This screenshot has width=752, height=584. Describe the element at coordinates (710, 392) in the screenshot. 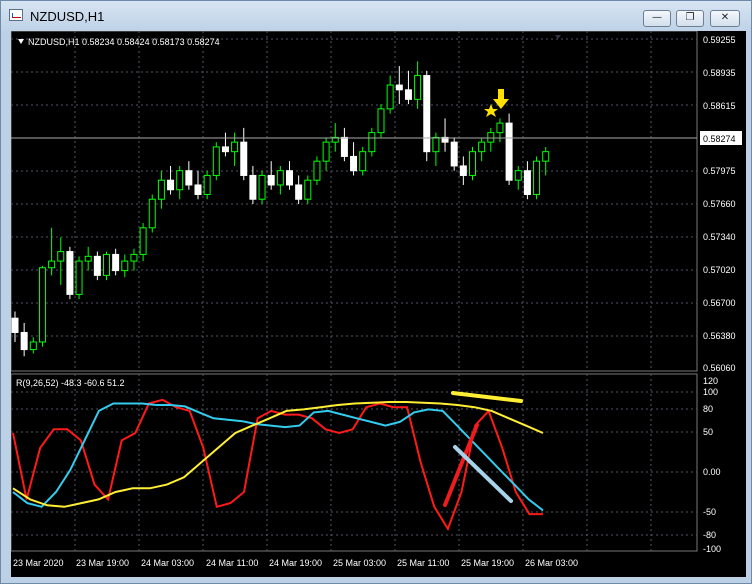

I see `ind-tick: 100` at that location.